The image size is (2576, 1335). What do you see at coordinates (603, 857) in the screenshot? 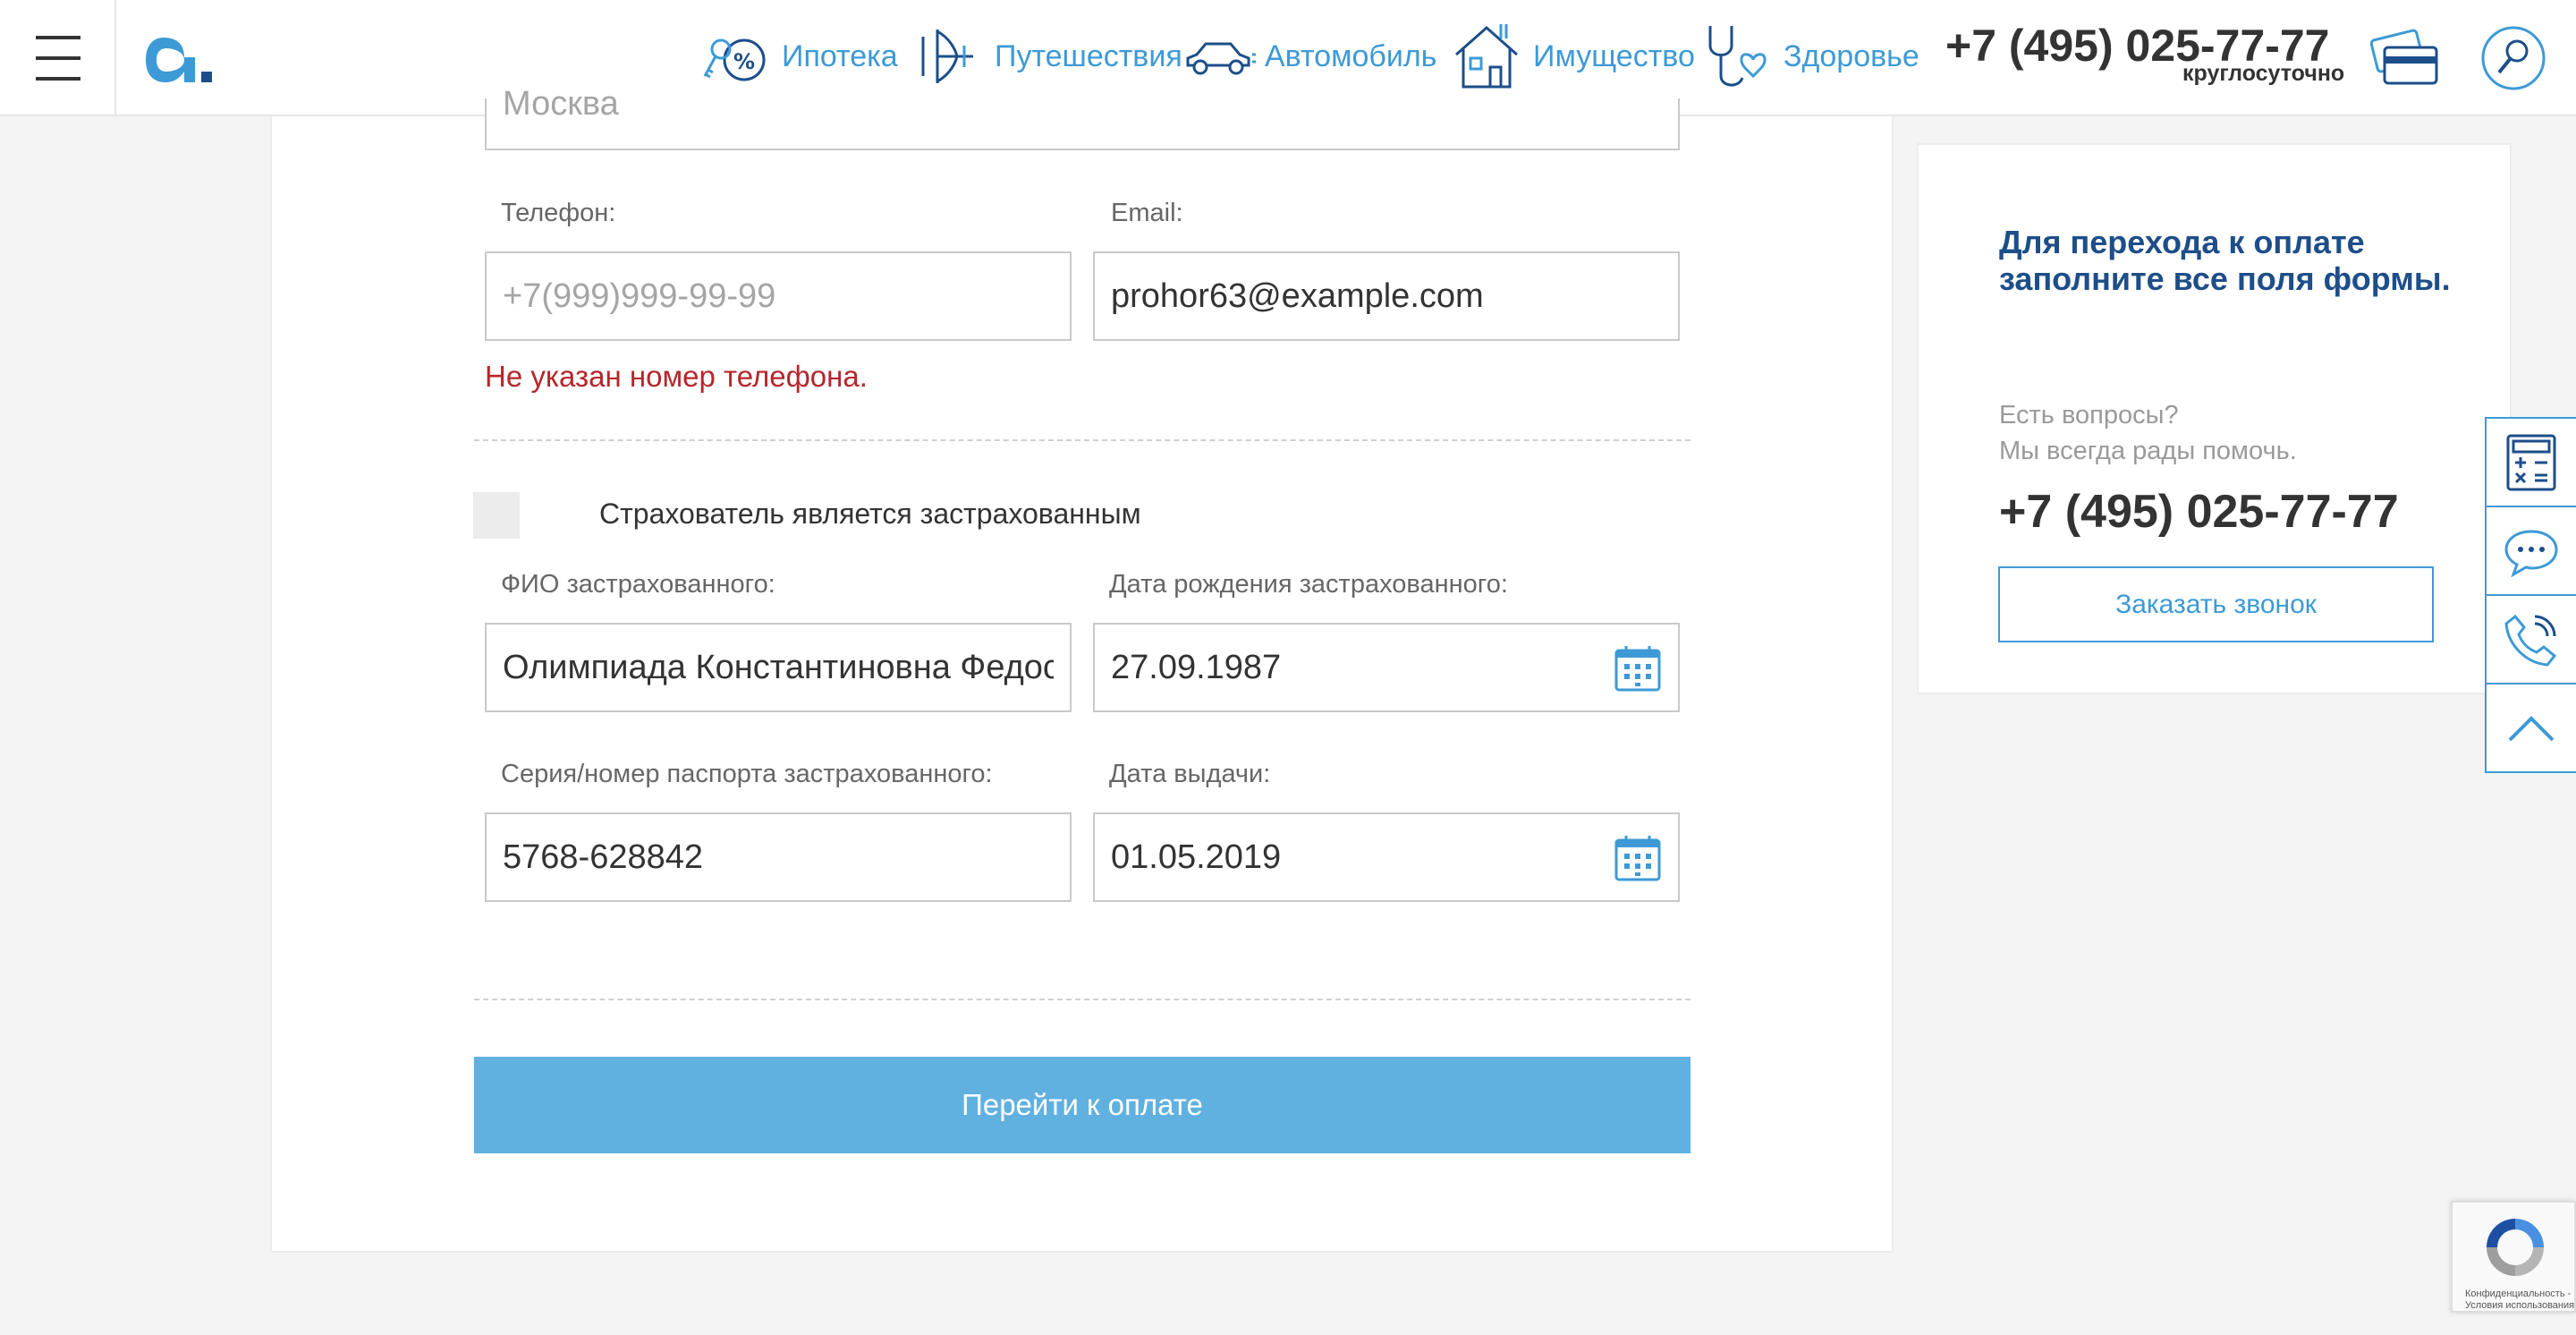
I see `passport-field-value: 5768-628842` at bounding box center [603, 857].